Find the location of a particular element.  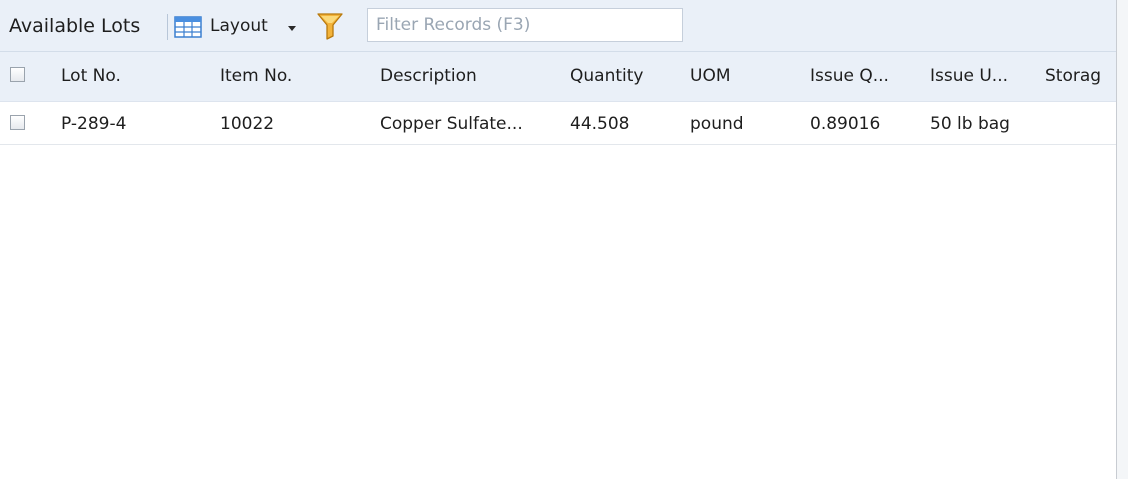

layout-button: Layout is located at coordinates (239, 27).